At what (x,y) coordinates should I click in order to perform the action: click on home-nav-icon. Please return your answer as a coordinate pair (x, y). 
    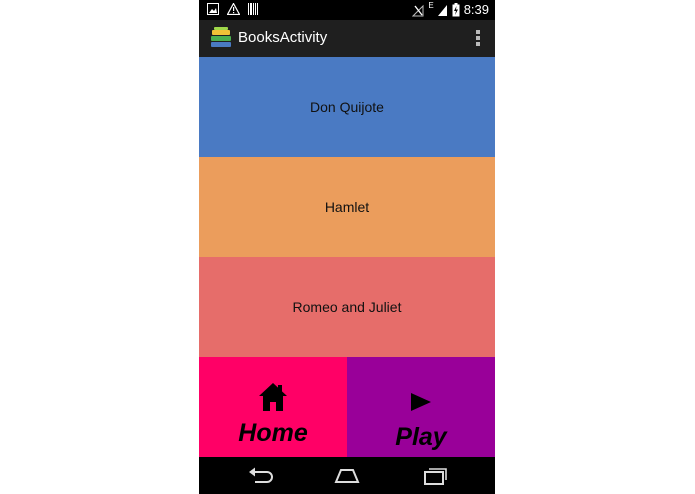
    Looking at the image, I should click on (347, 476).